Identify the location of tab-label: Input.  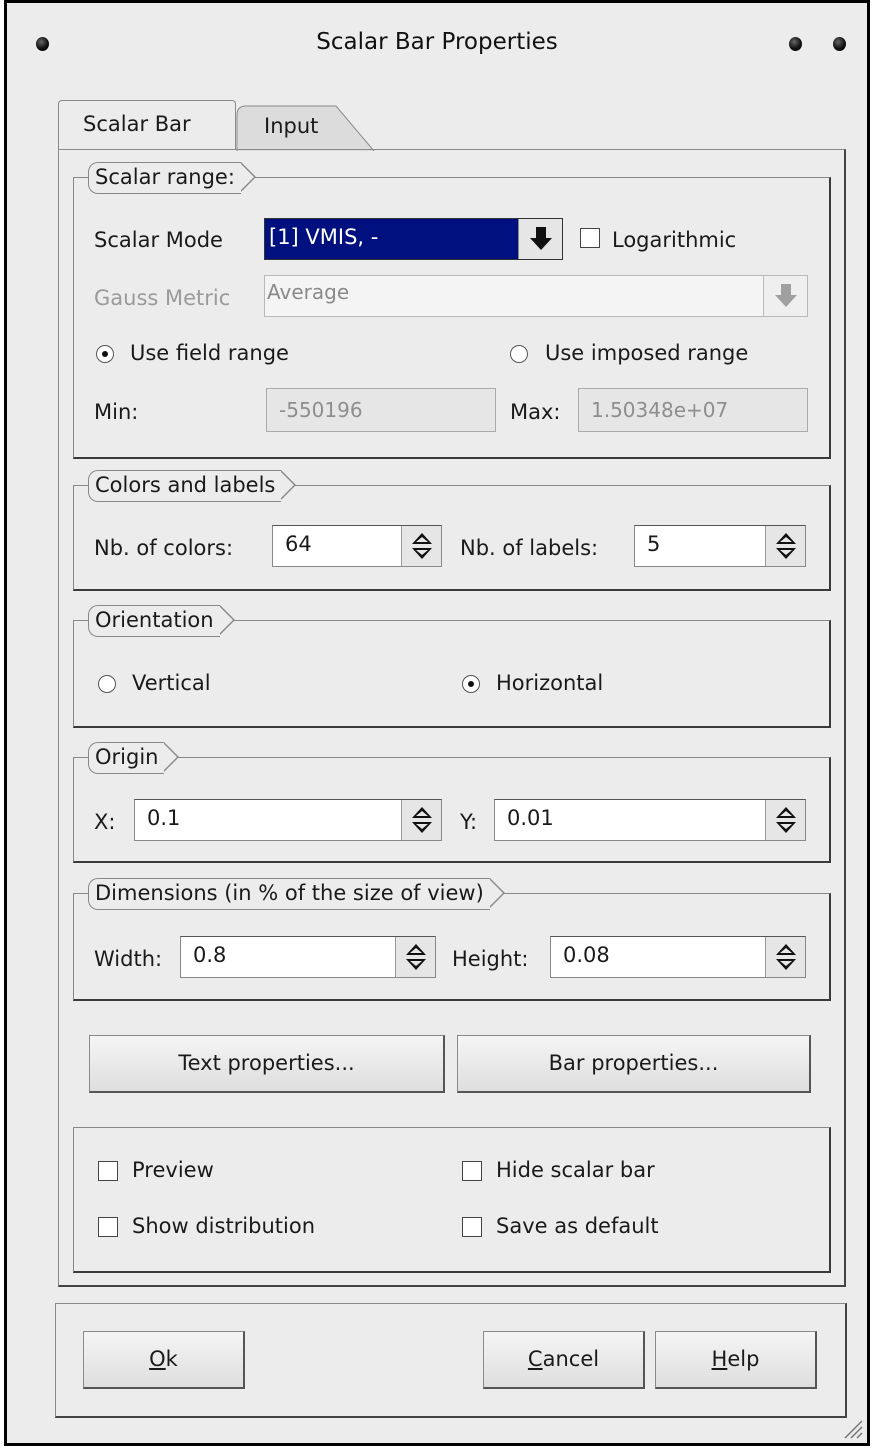
(291, 126).